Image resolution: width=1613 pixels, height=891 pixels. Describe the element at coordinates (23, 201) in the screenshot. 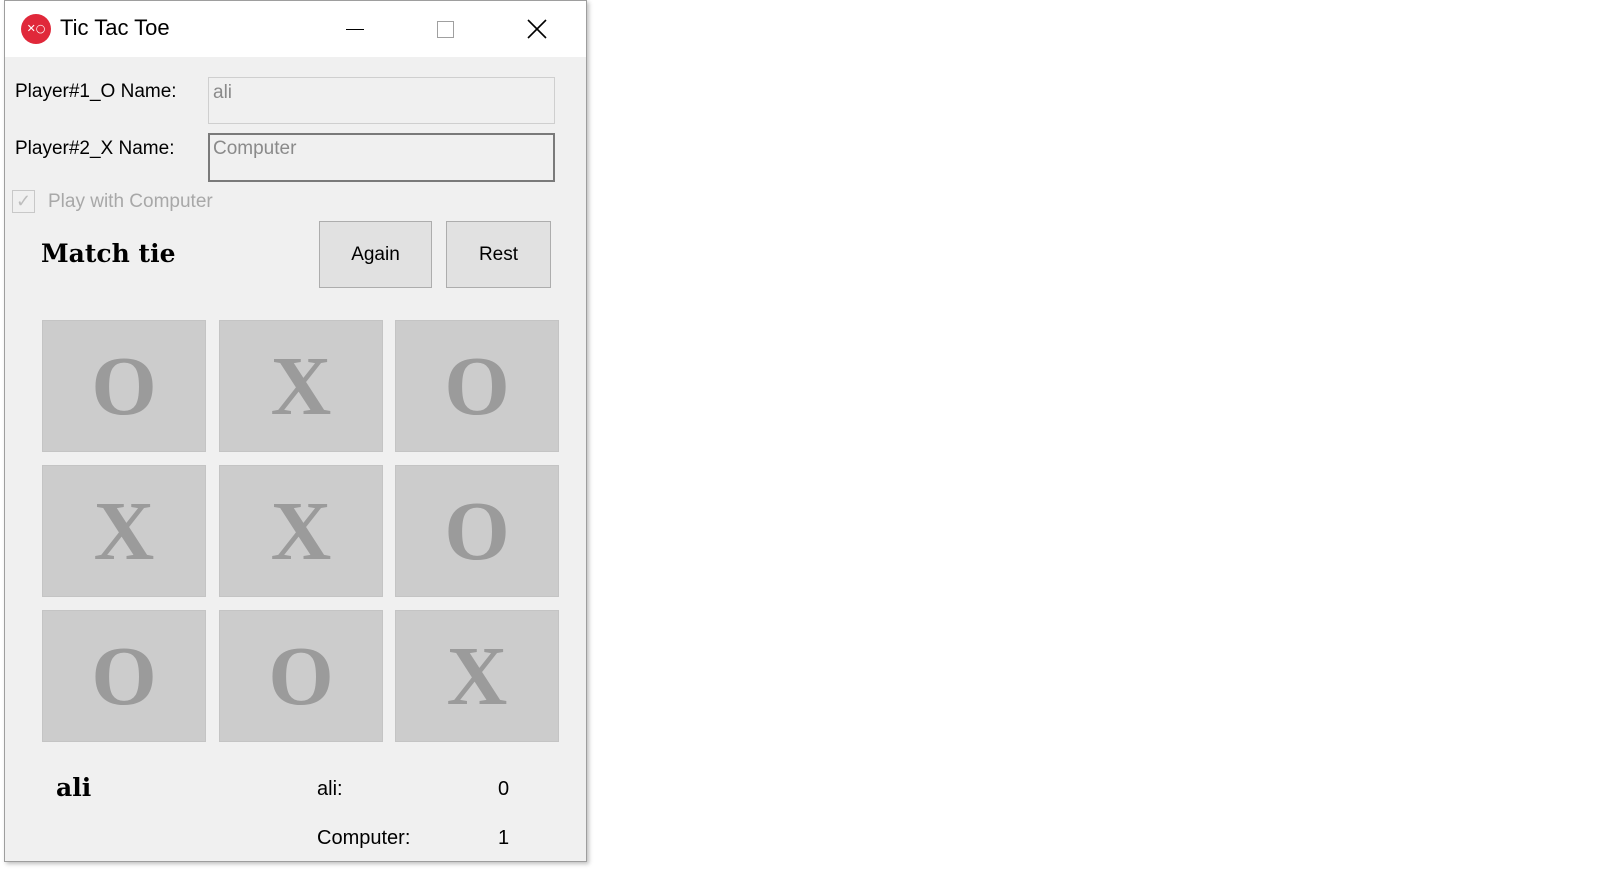

I see `play-with-computer-checkbox: ✓` at that location.